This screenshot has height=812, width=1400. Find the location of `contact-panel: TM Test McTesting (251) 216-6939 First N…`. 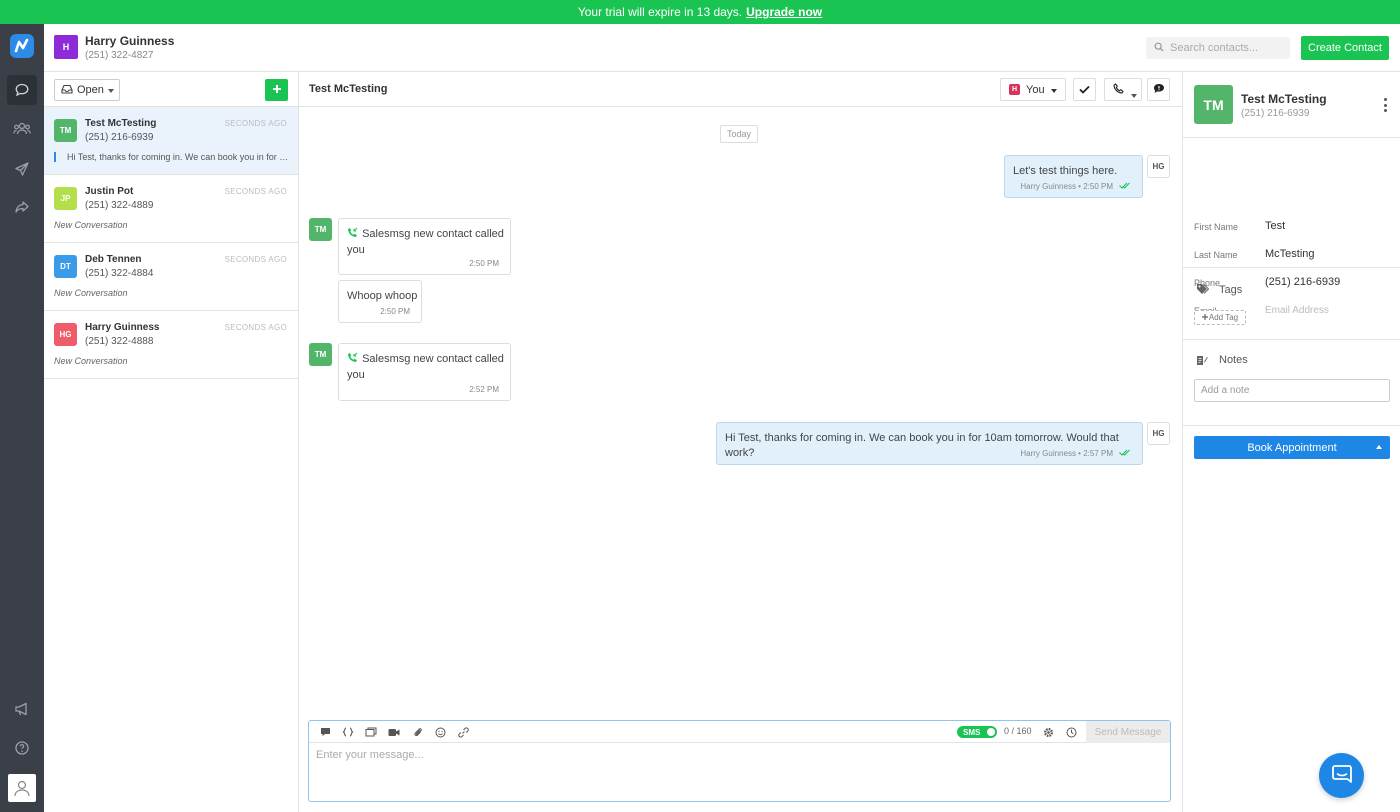

contact-panel: TM Test McTesting (251) 216-6939 First N… is located at coordinates (1291, 442).